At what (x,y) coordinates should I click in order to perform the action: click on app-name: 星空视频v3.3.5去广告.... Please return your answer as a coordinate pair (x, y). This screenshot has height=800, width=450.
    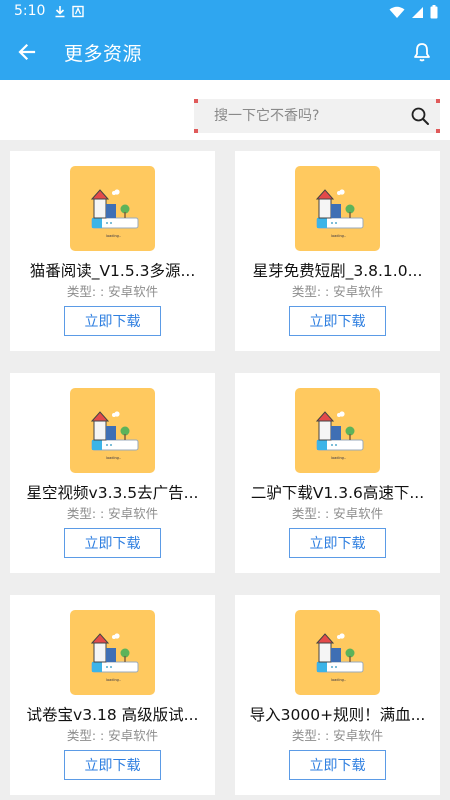
    Looking at the image, I should click on (112, 493).